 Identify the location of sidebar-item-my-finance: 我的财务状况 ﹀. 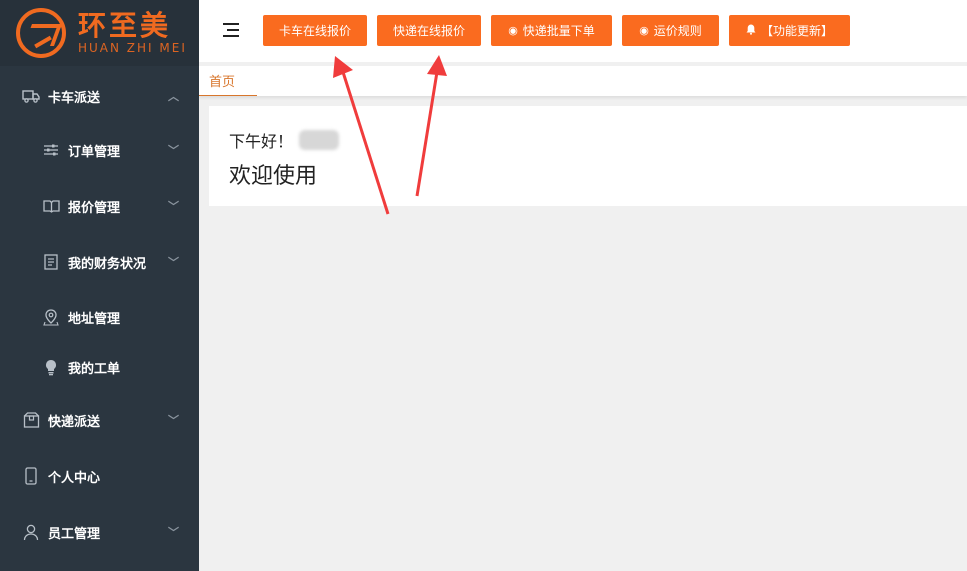
(99, 262).